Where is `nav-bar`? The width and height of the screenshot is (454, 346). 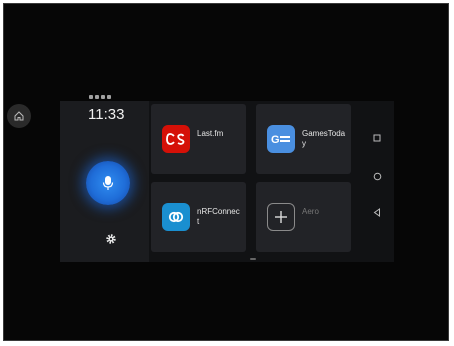 nav-bar is located at coordinates (378, 181).